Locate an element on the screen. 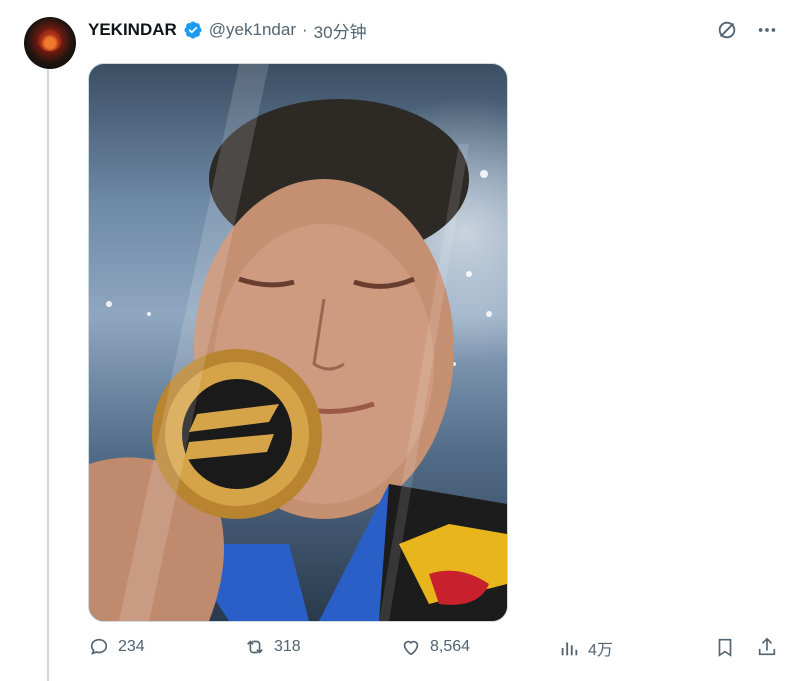  reply-button: 234 is located at coordinates (116, 647).